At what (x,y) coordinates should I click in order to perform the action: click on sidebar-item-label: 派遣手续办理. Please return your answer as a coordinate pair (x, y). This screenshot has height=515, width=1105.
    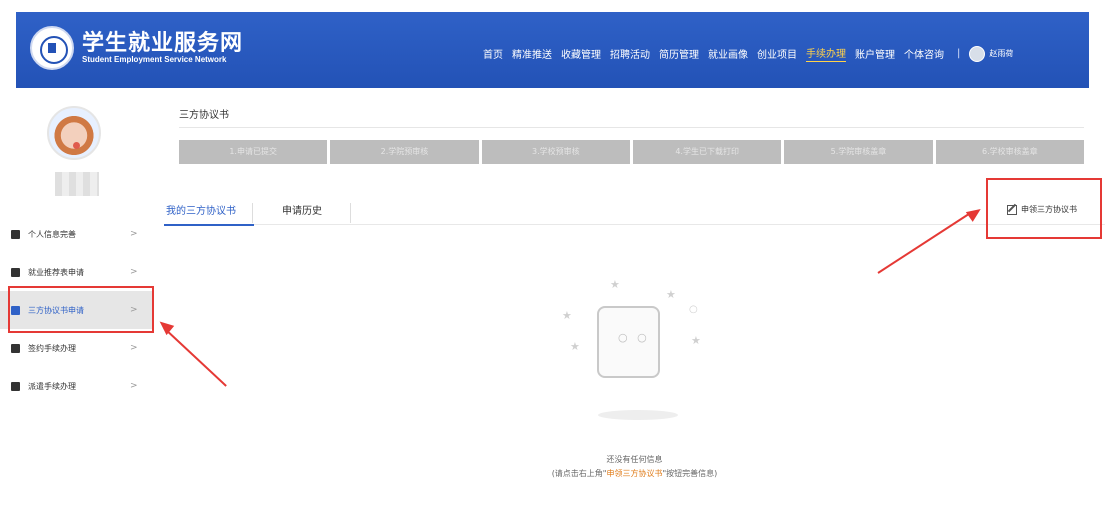
    Looking at the image, I should click on (52, 386).